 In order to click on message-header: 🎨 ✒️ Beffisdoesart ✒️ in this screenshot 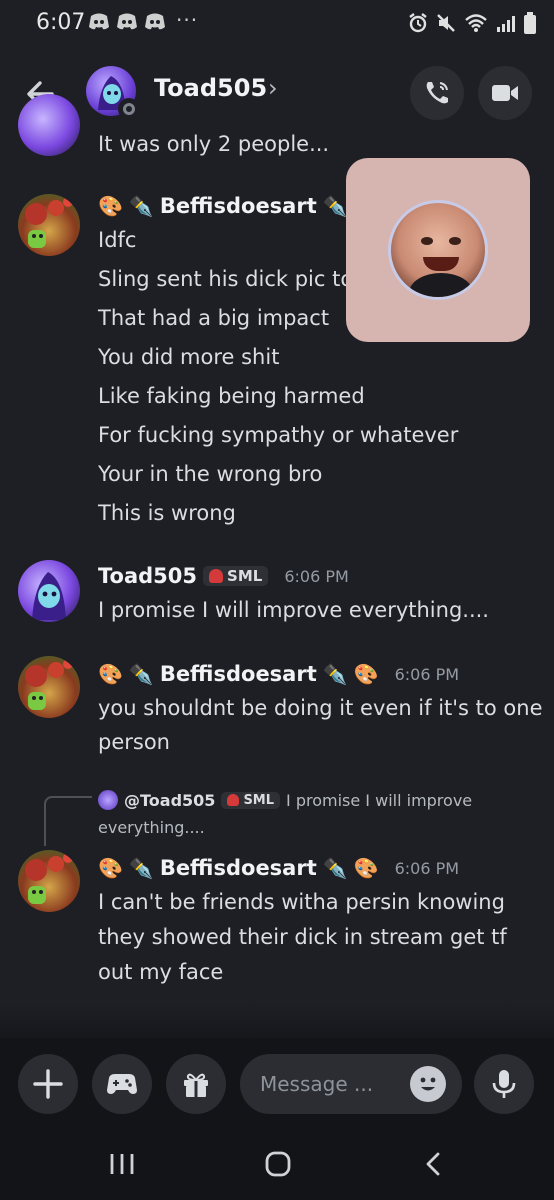, I will do `click(223, 206)`.